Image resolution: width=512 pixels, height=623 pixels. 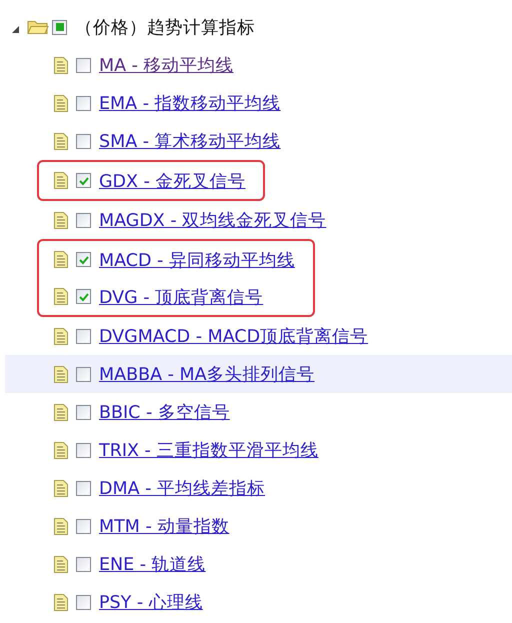 I want to click on tree-item: DVGMACD - MACD顶底背离信号, so click(x=256, y=336).